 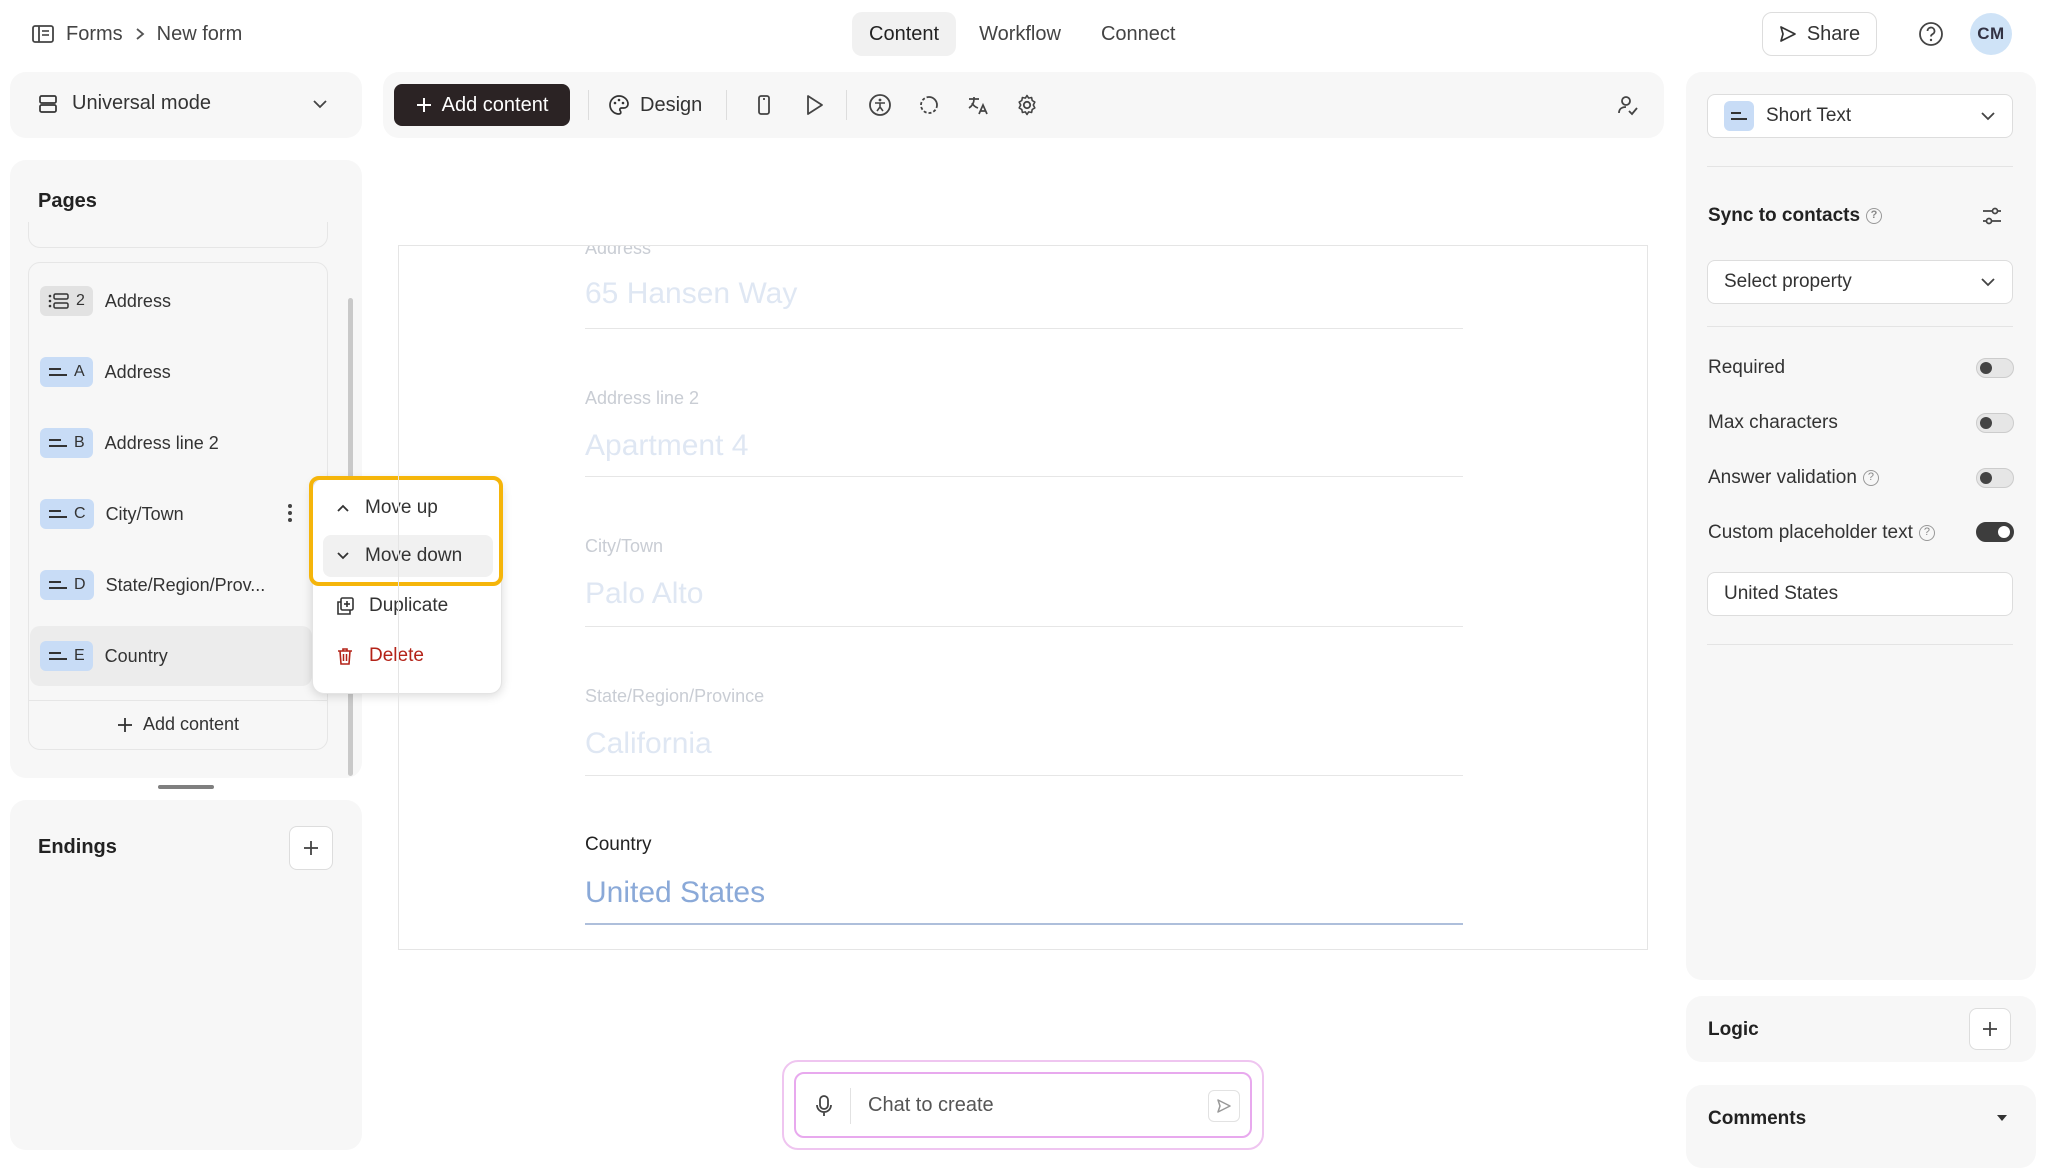 I want to click on breadcrumb: Forms New form, so click(x=137, y=34).